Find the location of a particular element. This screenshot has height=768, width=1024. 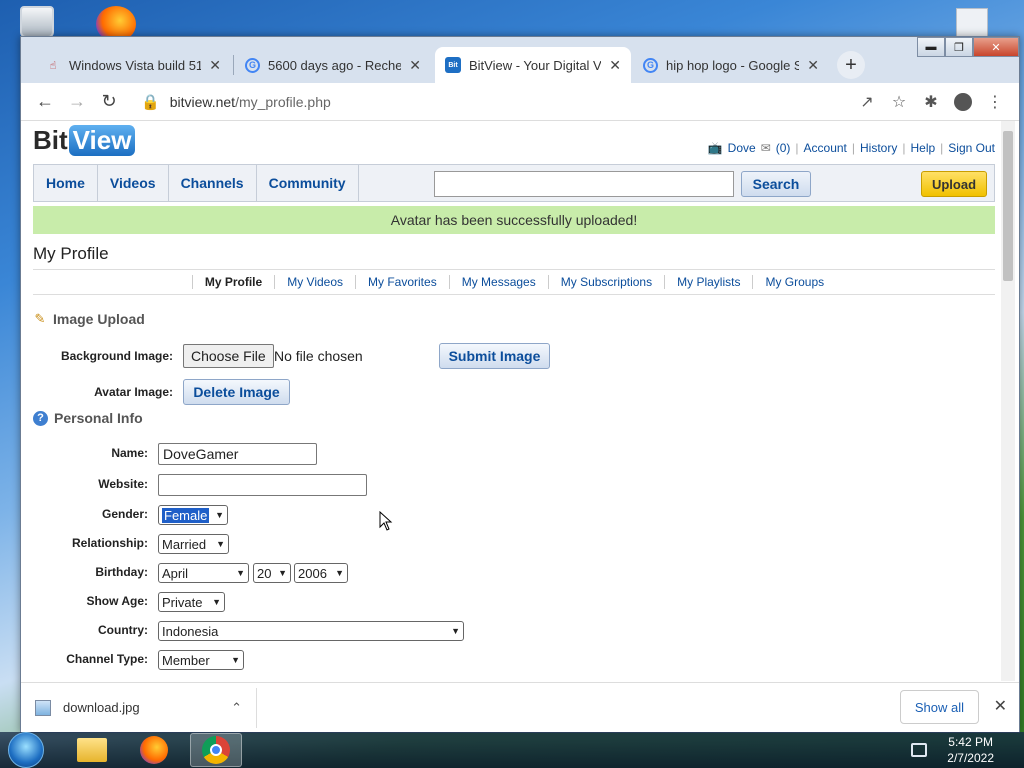

menu-icon: ⋮ is located at coordinates (995, 102).